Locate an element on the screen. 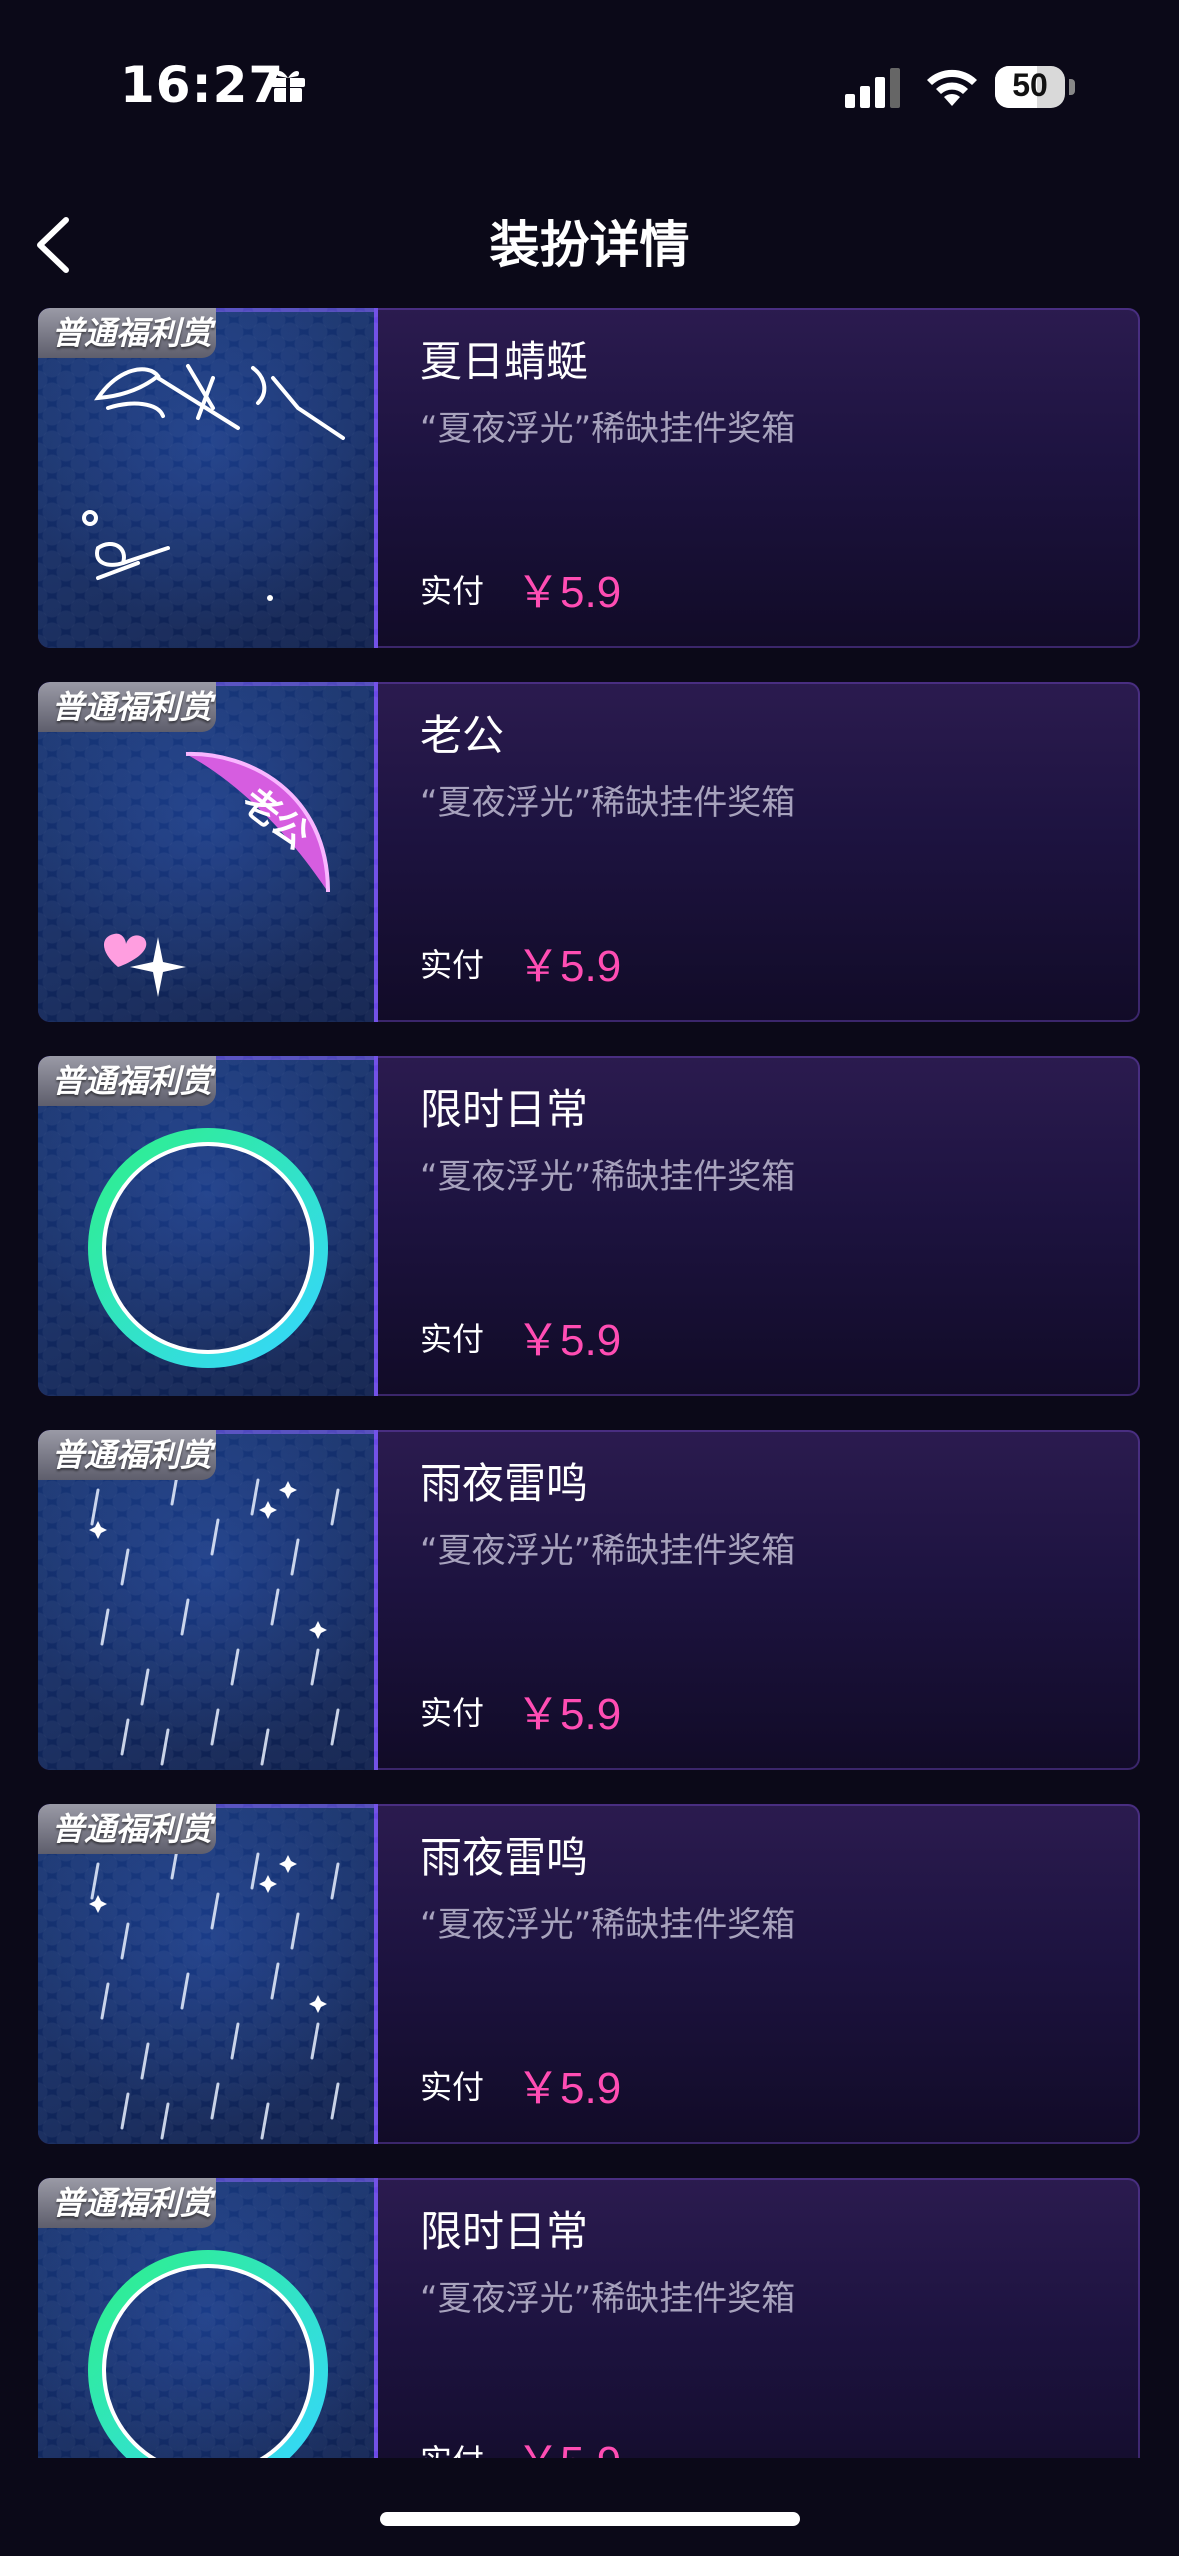 This screenshot has height=2556, width=1179. battery-icon: 50 is located at coordinates (1035, 88).